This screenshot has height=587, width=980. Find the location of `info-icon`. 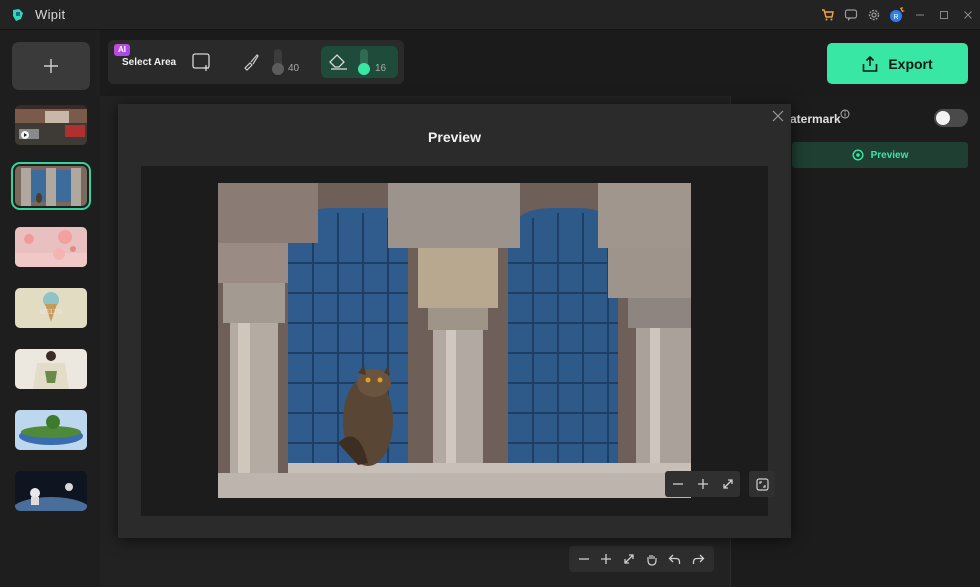

info-icon is located at coordinates (845, 114).